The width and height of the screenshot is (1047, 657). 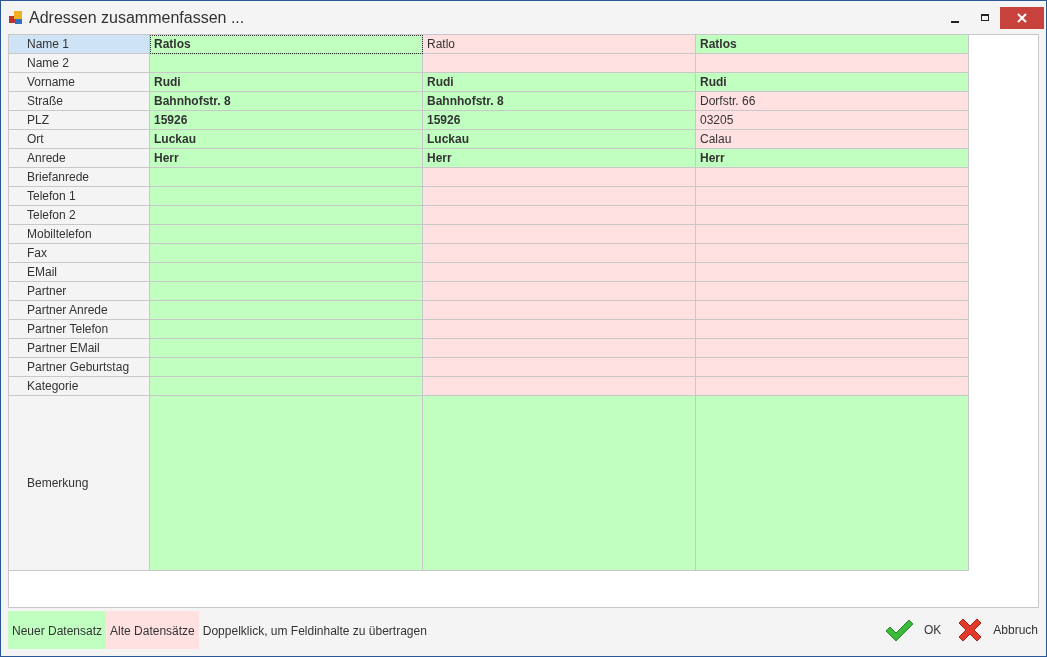 I want to click on row-header: Straße, so click(x=79, y=101).